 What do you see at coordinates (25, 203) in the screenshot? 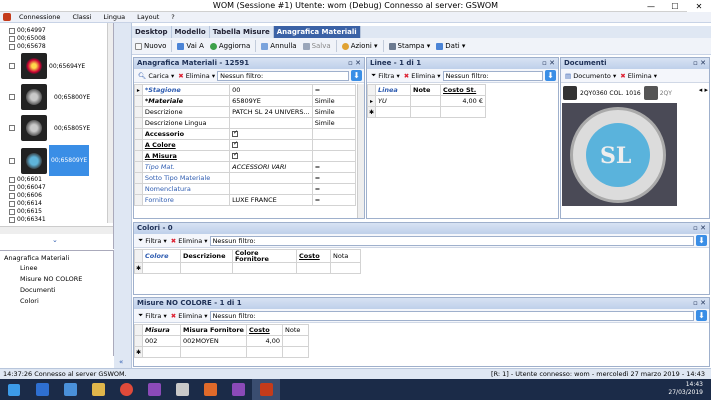
I see `list-item: 00;6614` at bounding box center [25, 203].